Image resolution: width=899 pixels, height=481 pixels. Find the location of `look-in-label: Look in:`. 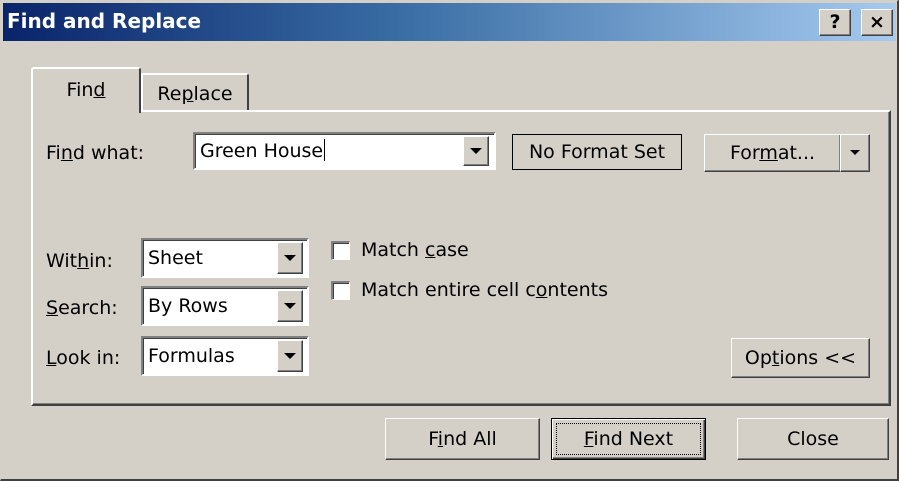

look-in-label: Look in: is located at coordinates (83, 358).